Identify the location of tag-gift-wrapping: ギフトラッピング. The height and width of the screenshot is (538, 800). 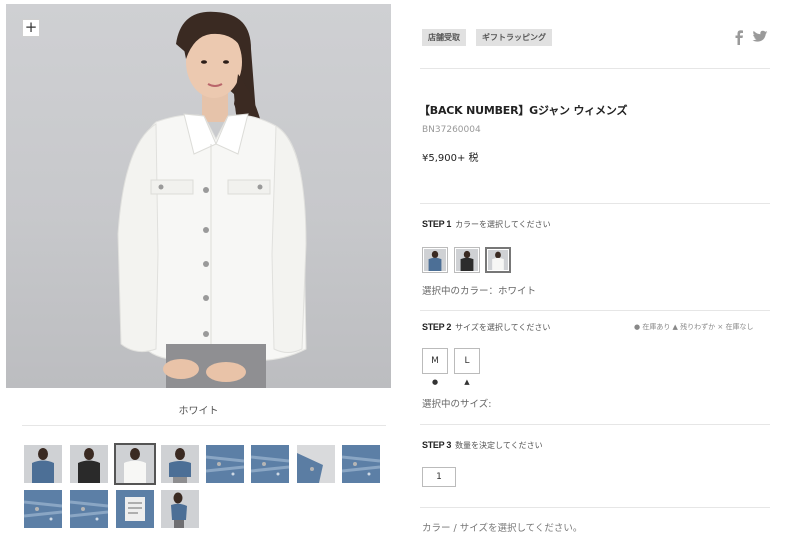
(514, 37).